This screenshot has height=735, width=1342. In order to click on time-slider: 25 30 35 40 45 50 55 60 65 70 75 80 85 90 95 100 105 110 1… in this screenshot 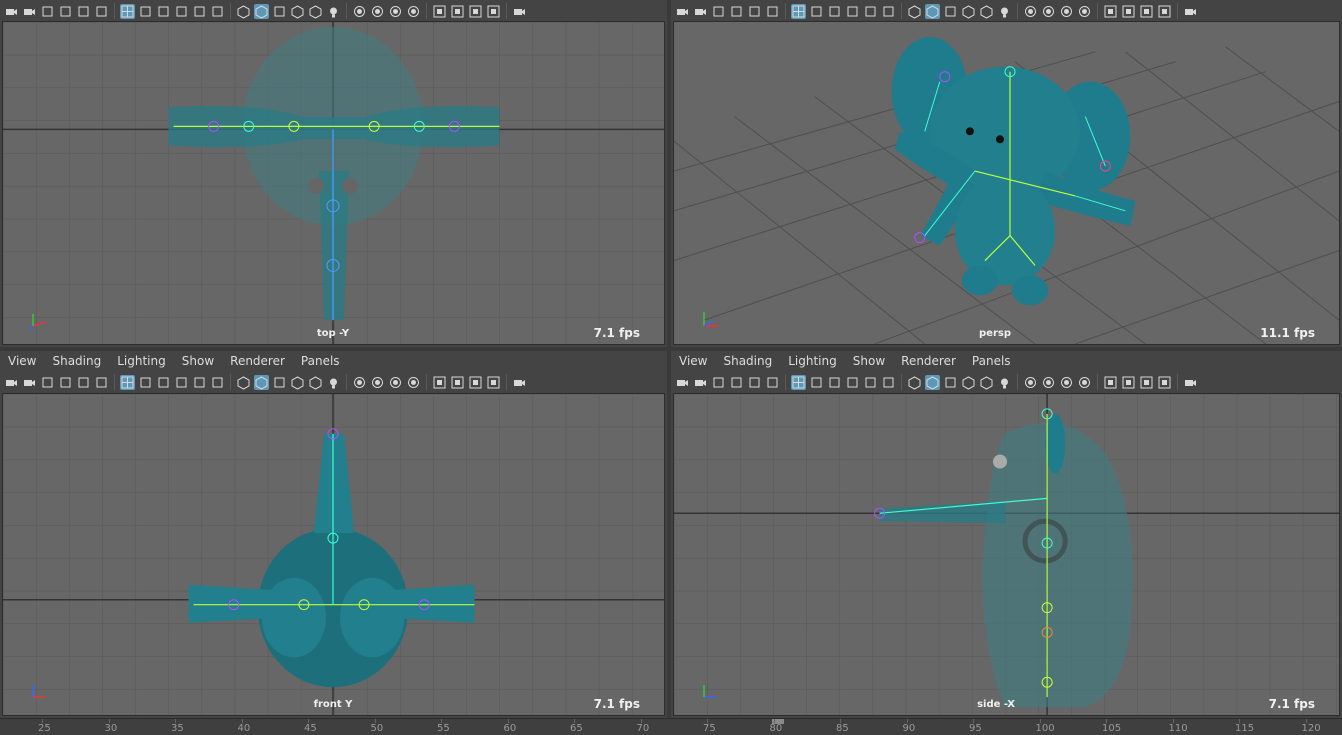, I will do `click(671, 726)`.